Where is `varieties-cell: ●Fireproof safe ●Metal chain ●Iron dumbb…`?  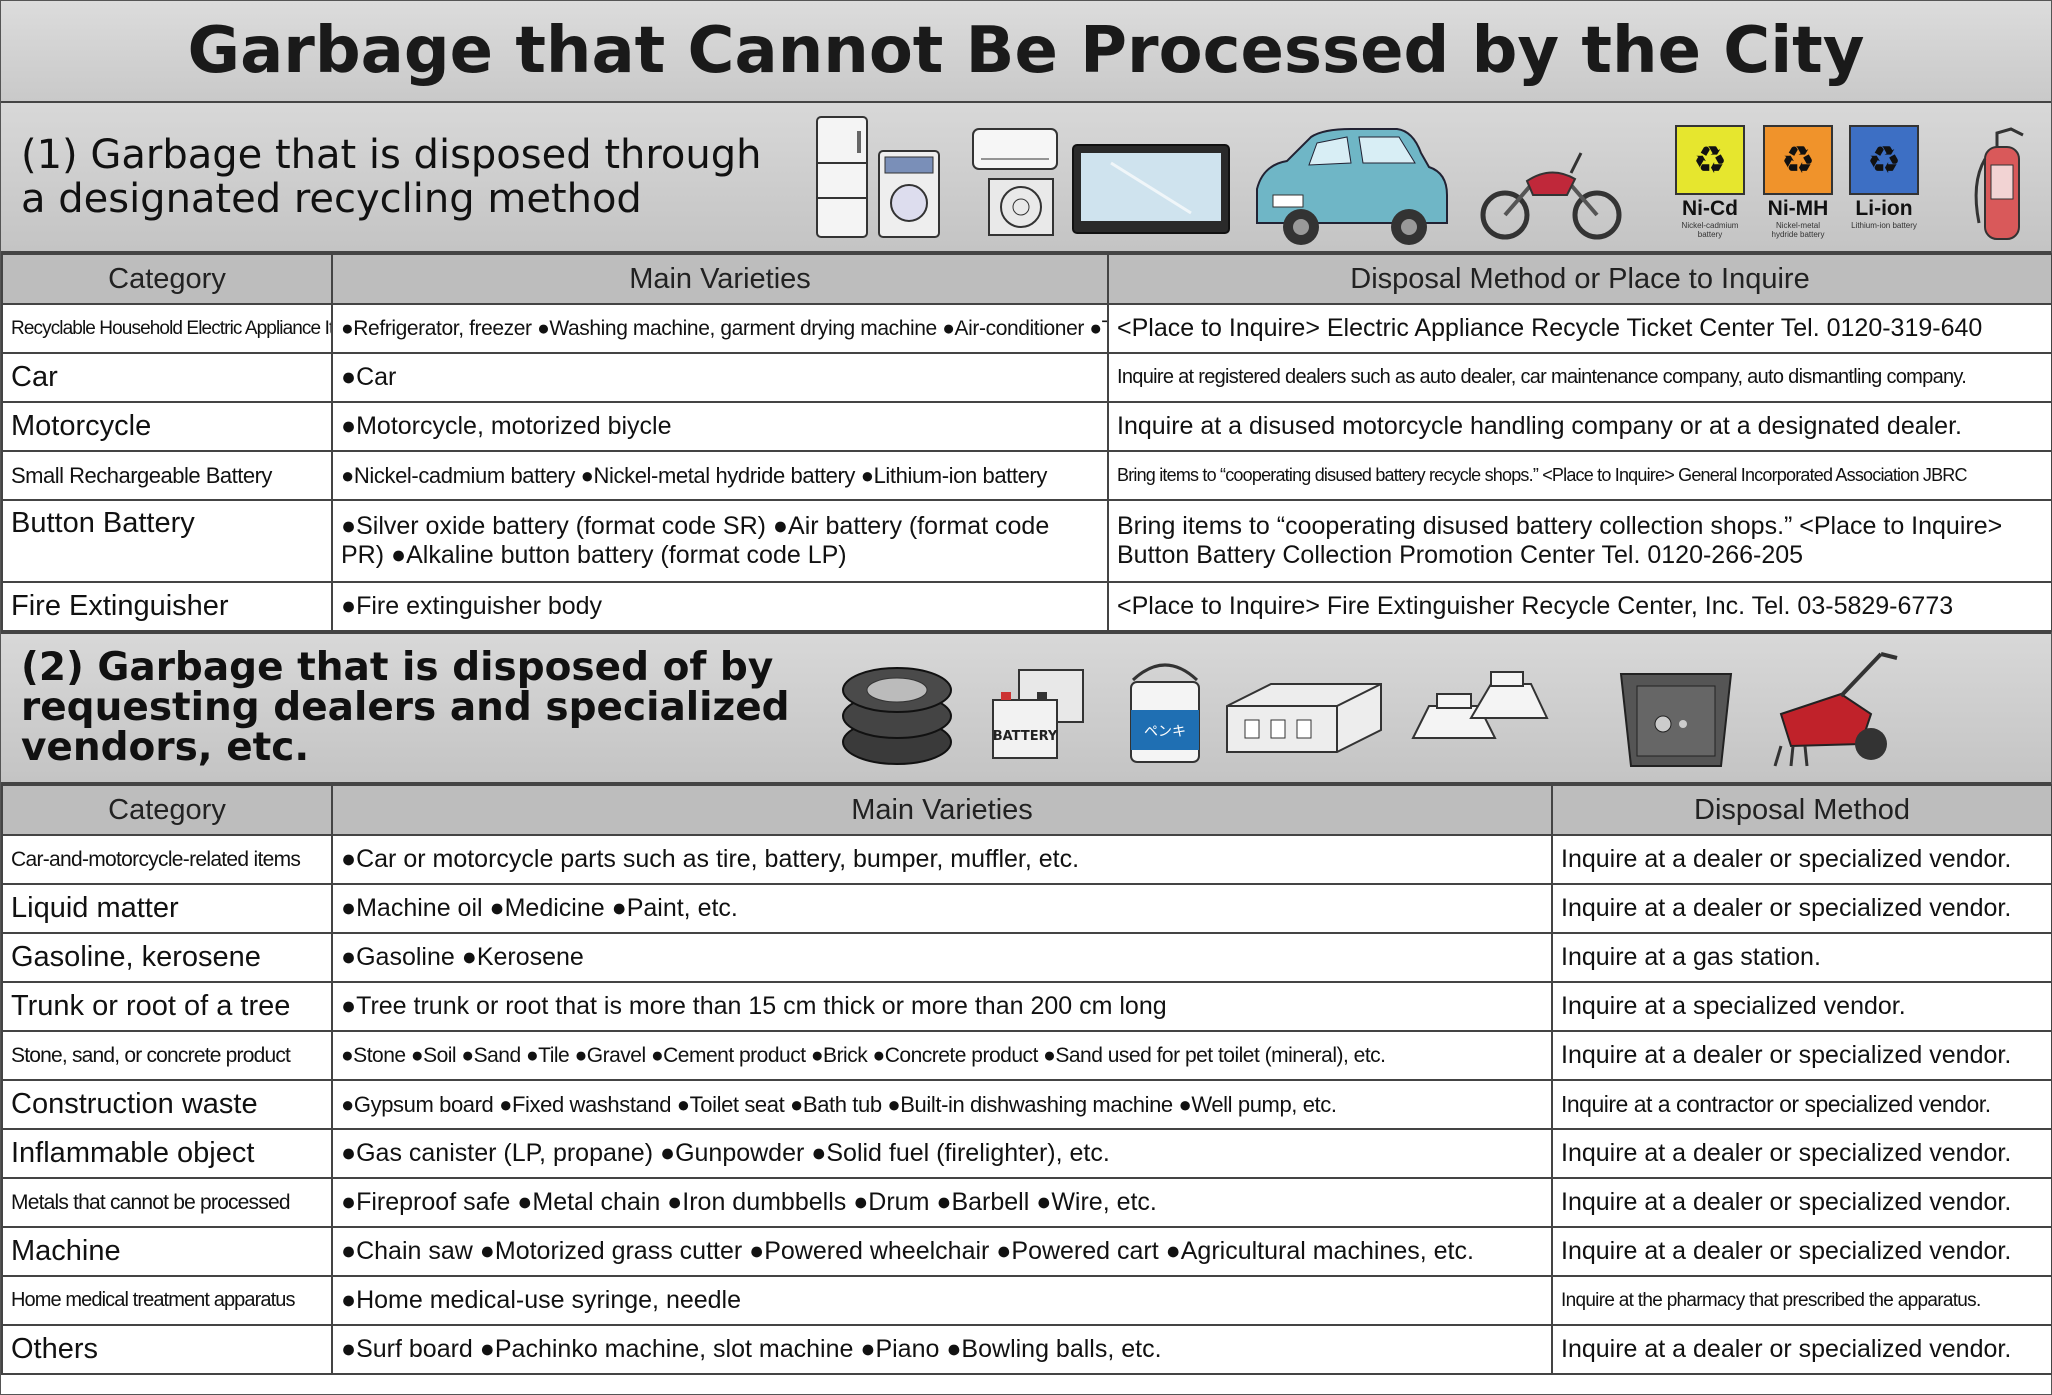
varieties-cell: ●Fireproof safe ●Metal chain ●Iron dumbb… is located at coordinates (942, 1202).